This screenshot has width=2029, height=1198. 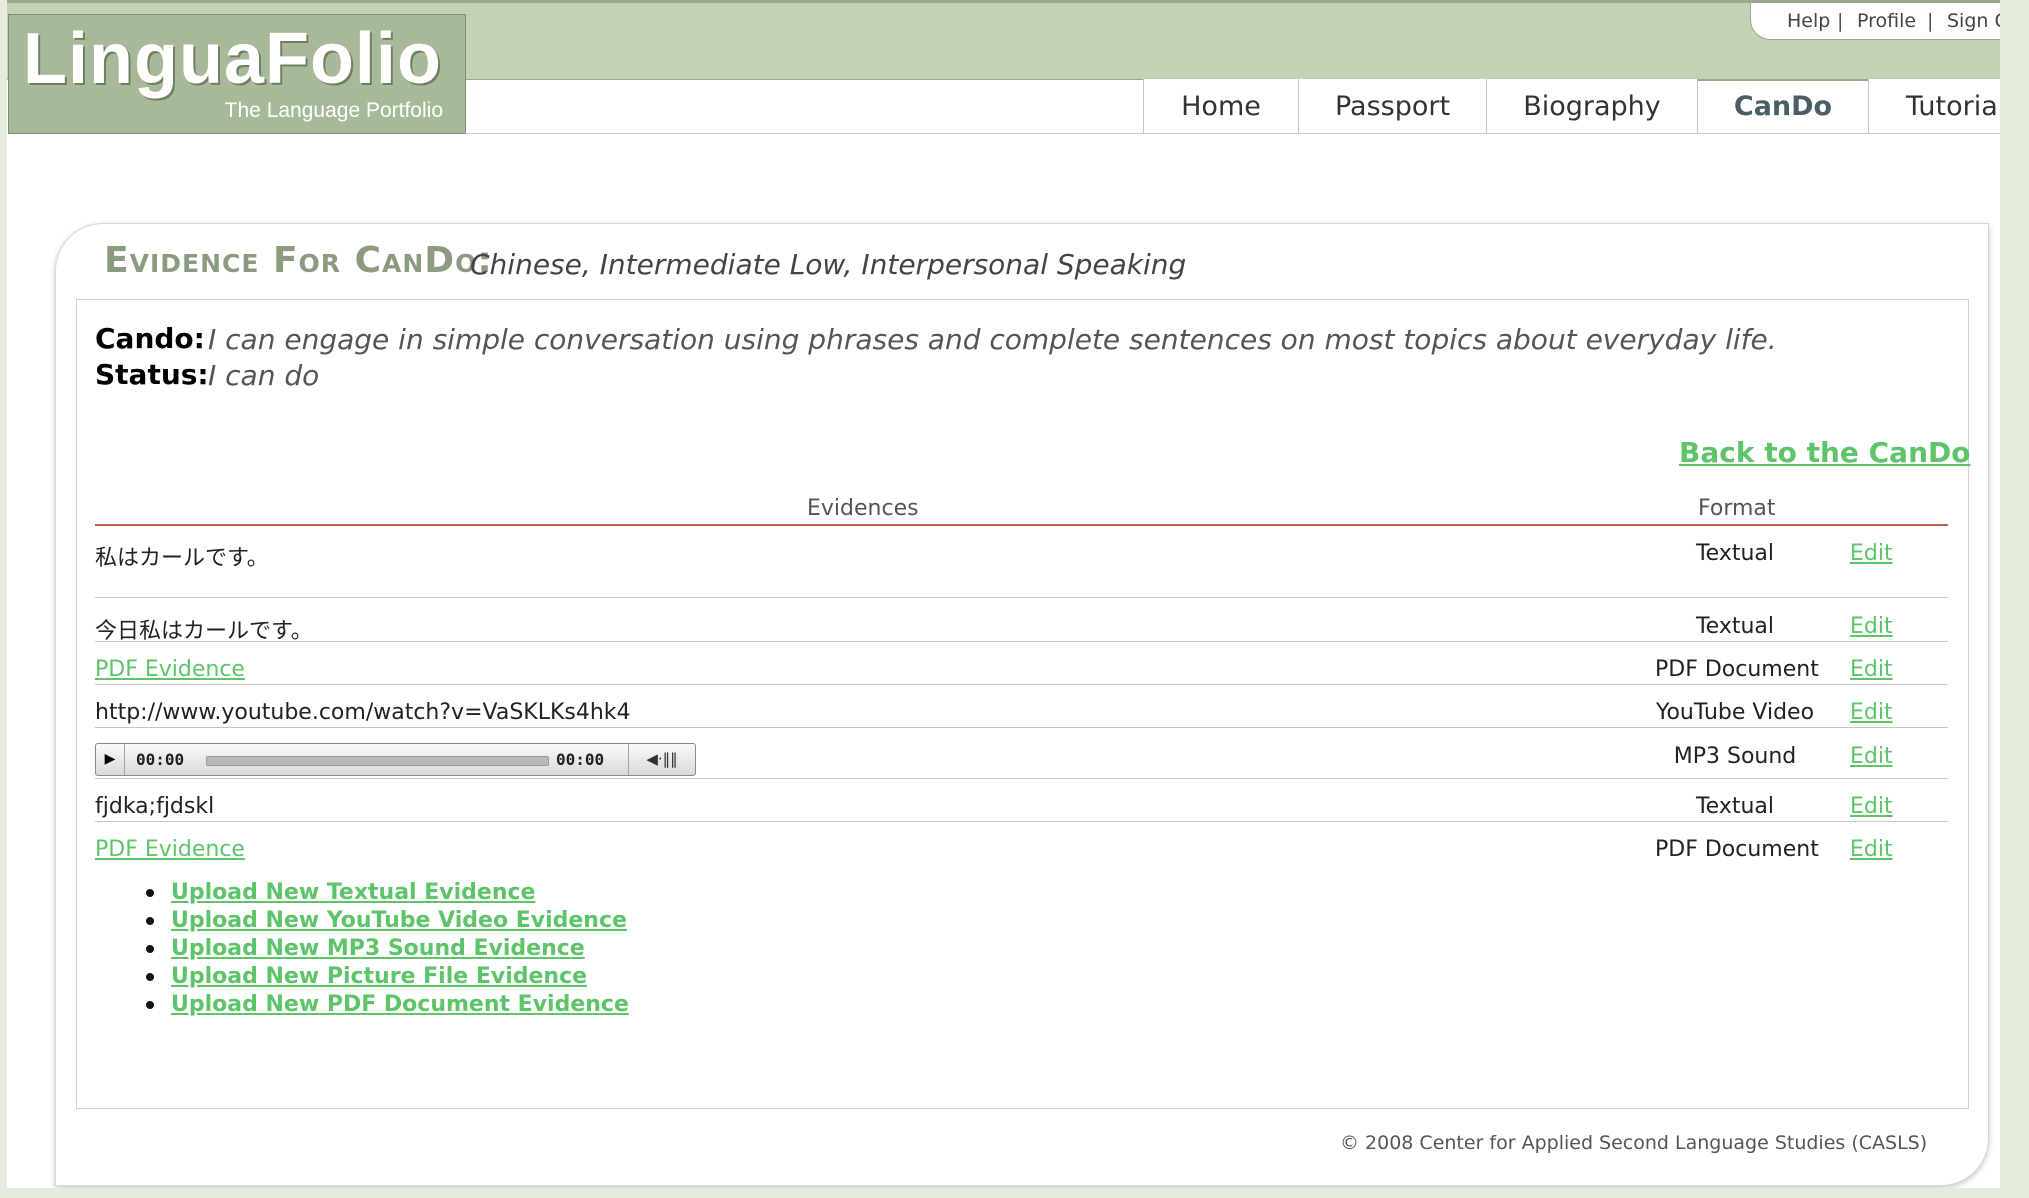 What do you see at coordinates (1886, 21) in the screenshot?
I see `profile-link: Profile` at bounding box center [1886, 21].